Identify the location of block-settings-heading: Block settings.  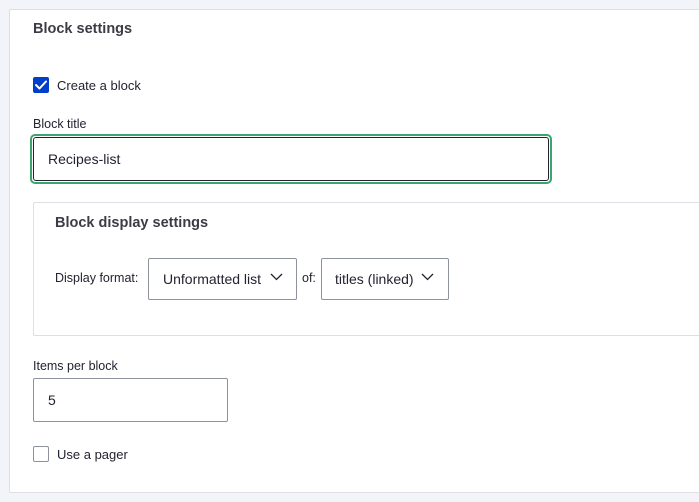
(83, 29).